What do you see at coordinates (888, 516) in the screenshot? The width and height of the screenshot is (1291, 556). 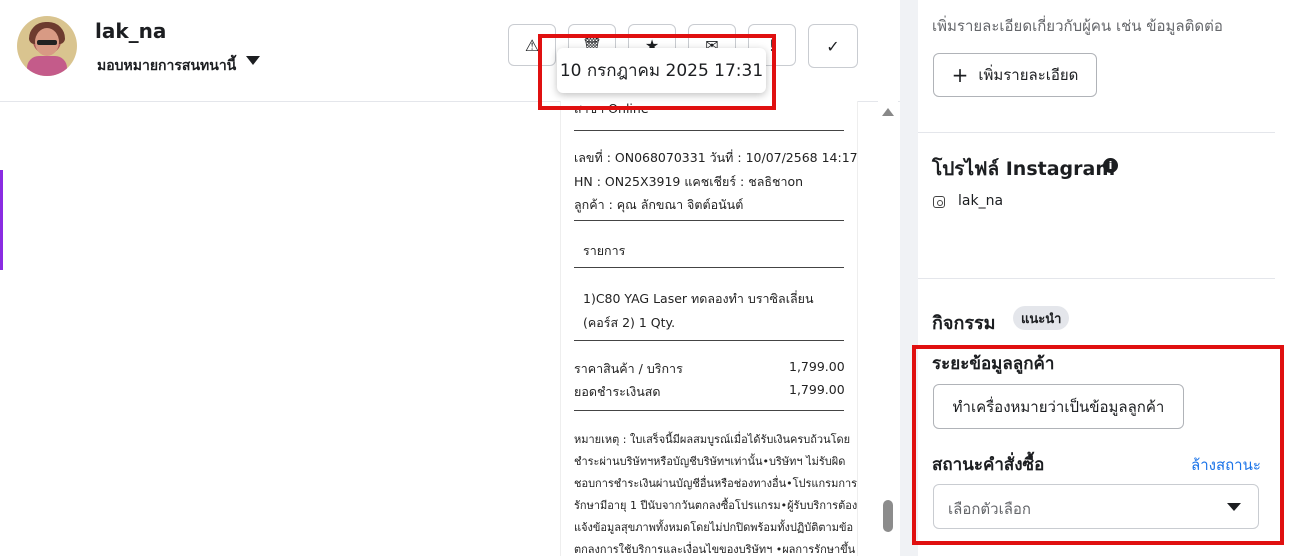 I see `scrollbar-thumb` at bounding box center [888, 516].